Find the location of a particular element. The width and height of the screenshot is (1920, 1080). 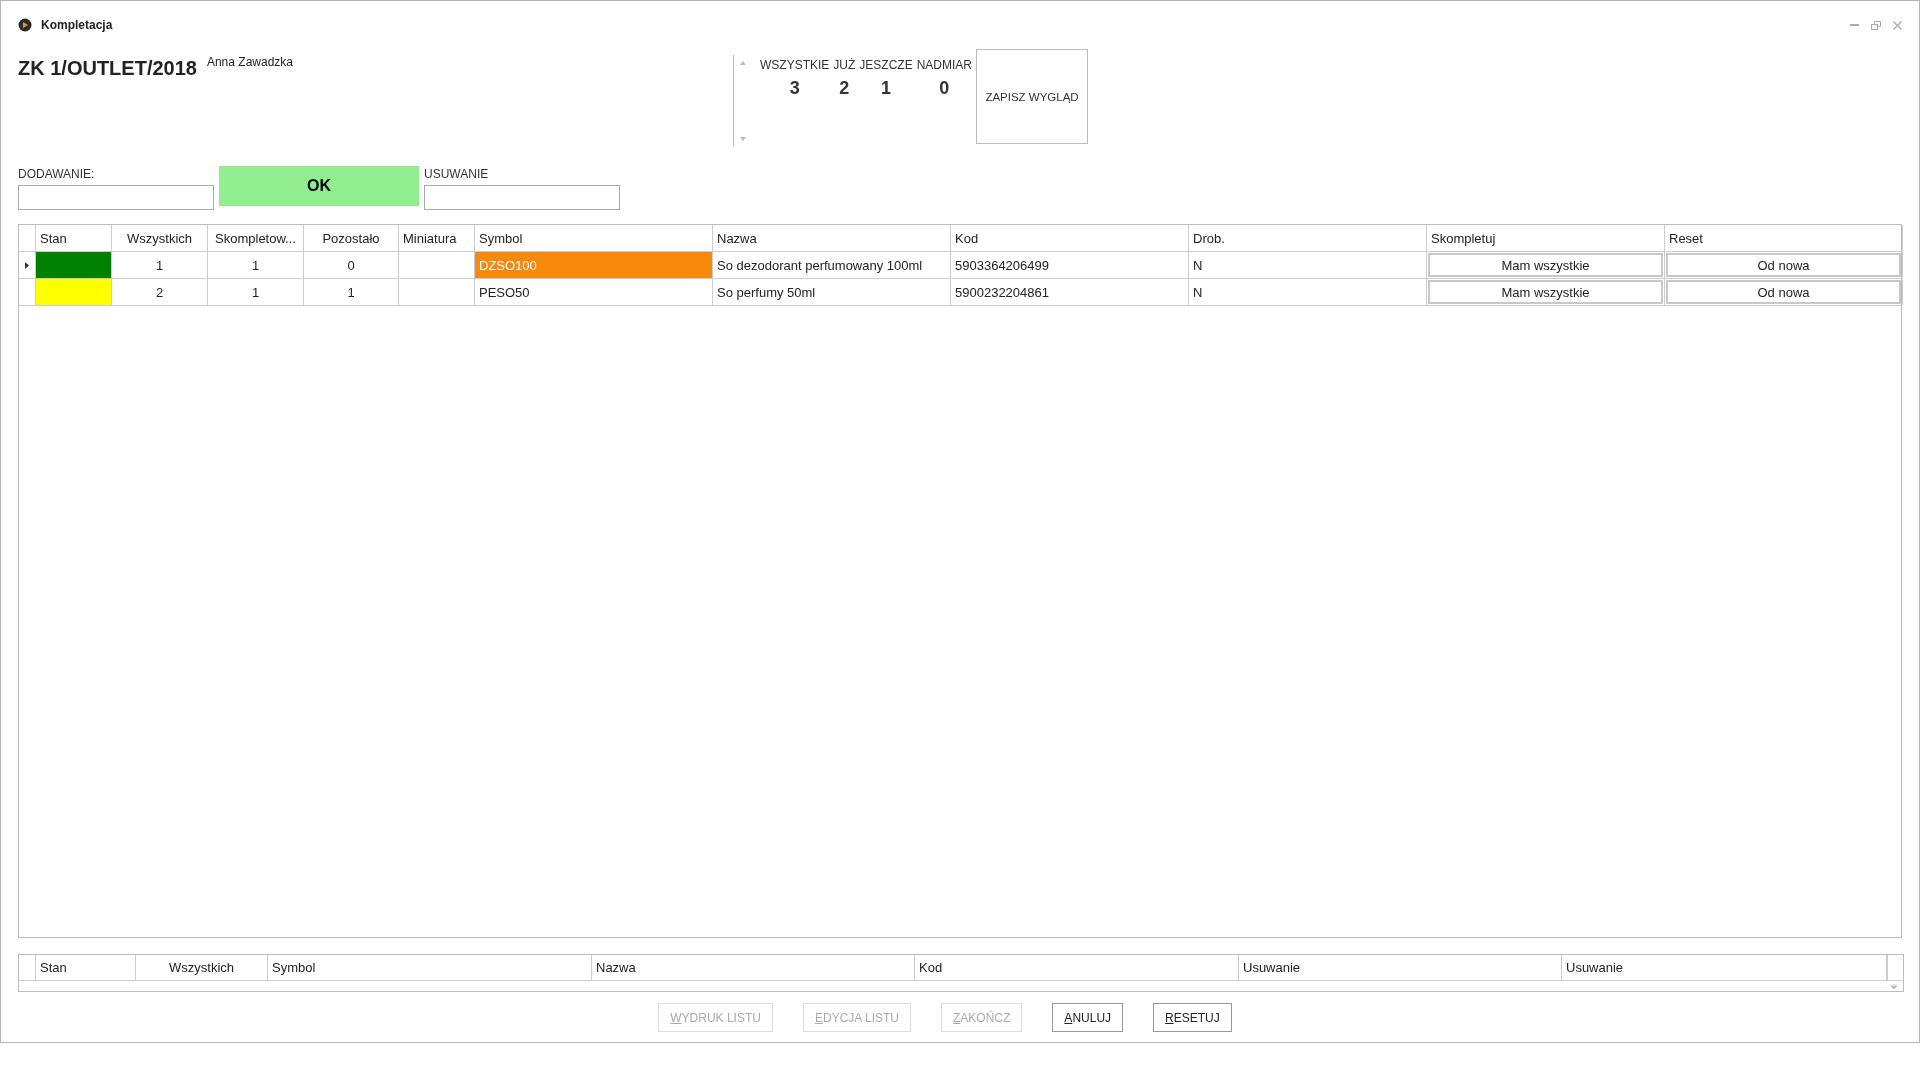

counter-label: JESZCZE is located at coordinates (886, 65).